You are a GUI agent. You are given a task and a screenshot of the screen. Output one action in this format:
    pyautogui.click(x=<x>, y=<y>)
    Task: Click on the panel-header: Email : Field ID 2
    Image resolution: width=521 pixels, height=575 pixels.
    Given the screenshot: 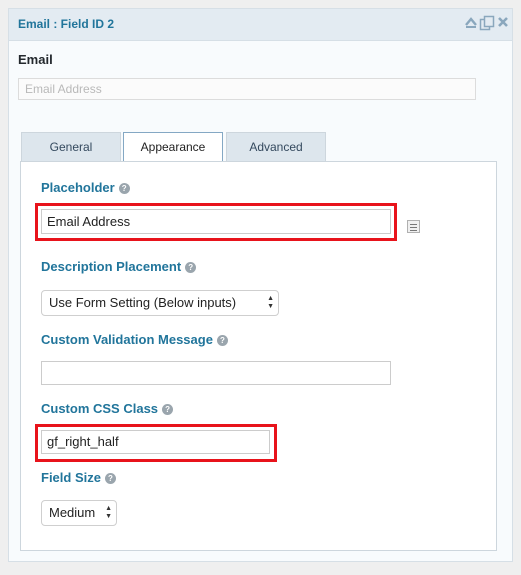 What is the action you would take?
    pyautogui.click(x=260, y=25)
    